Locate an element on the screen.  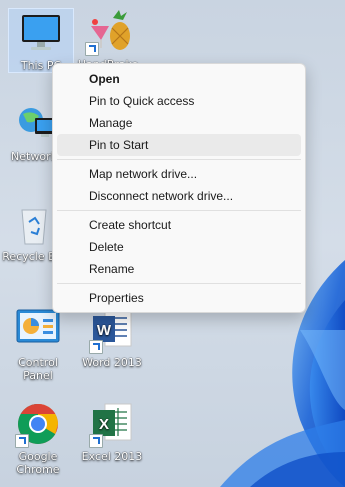
desktop-icon-label: Word 2013 is located at coordinates (112, 362).